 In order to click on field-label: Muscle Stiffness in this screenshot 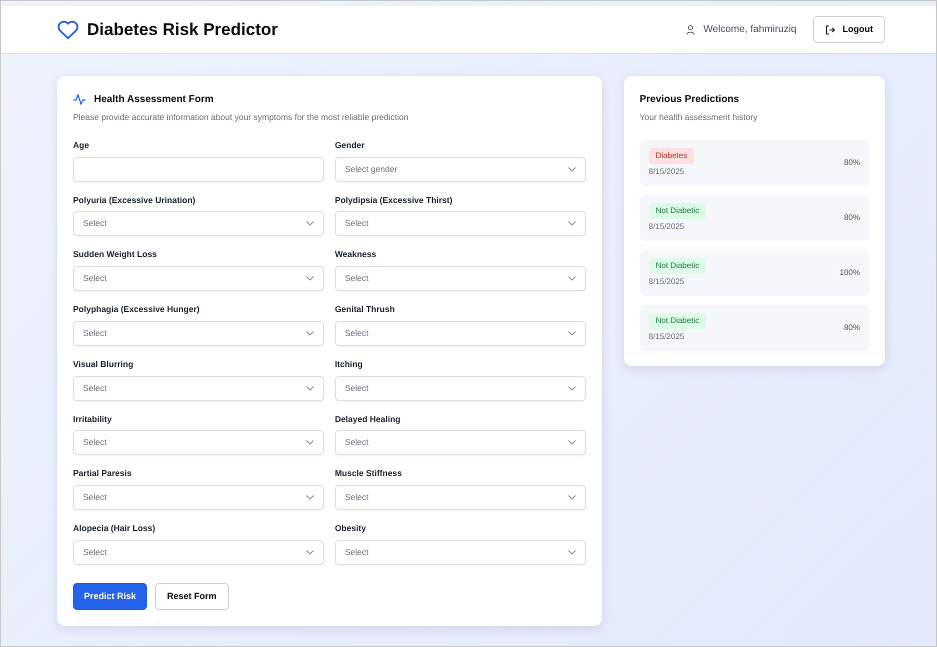, I will do `click(368, 473)`.